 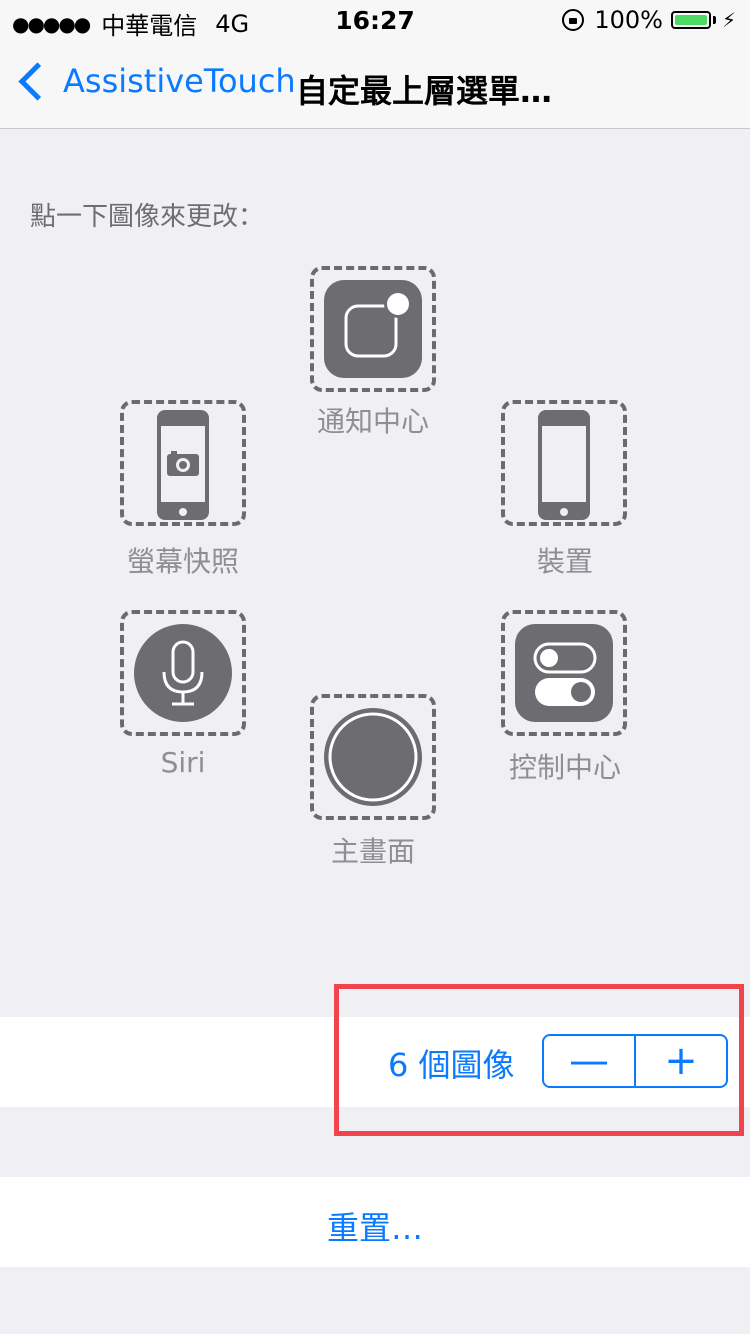 I want to click on label-device: 裝置, so click(x=564, y=561).